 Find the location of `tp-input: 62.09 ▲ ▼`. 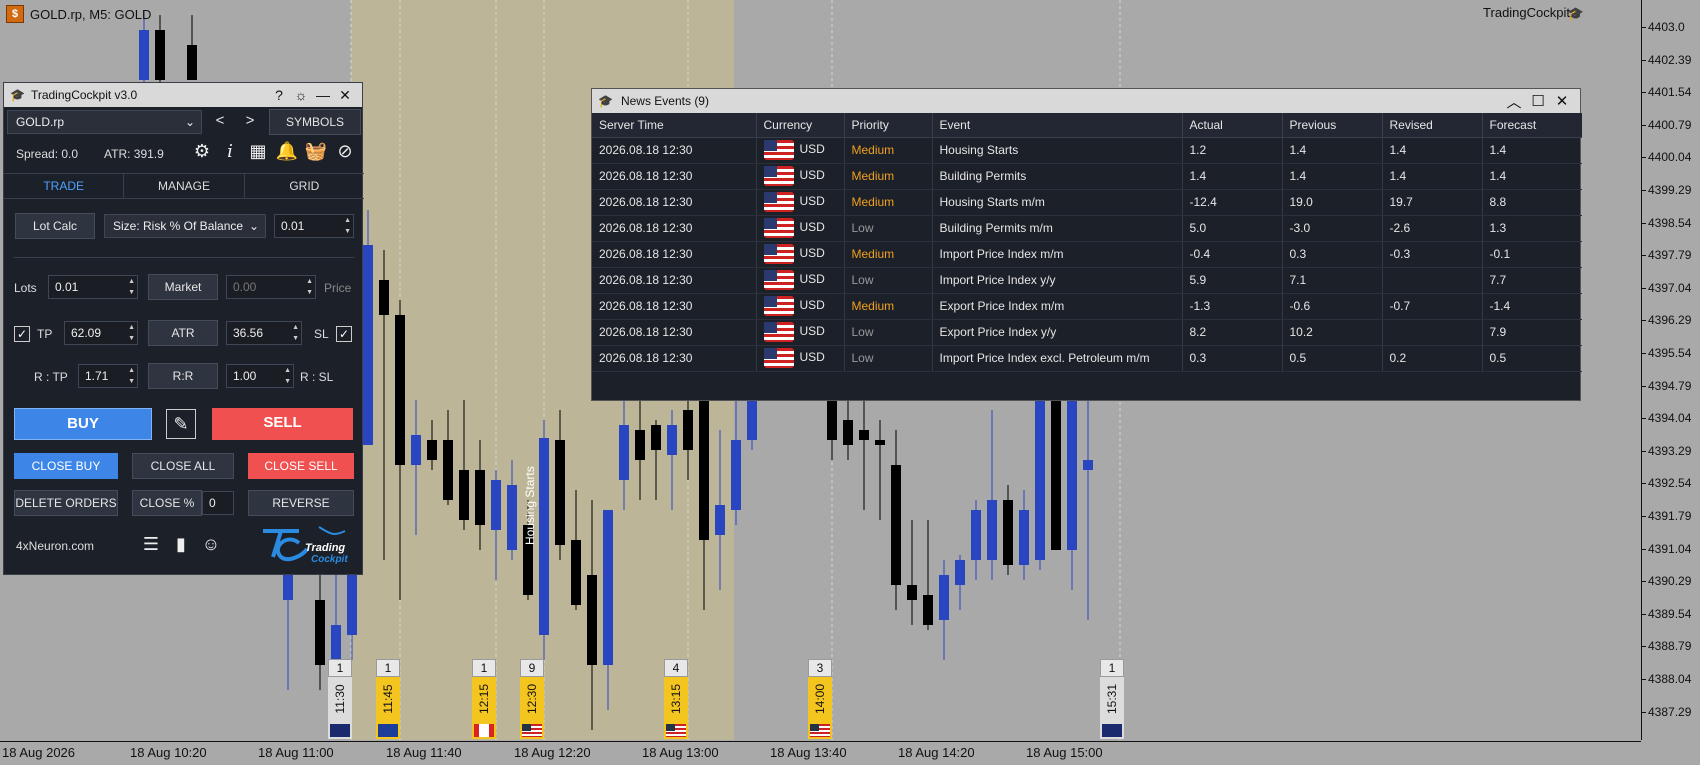

tp-input: 62.09 ▲ ▼ is located at coordinates (101, 333).